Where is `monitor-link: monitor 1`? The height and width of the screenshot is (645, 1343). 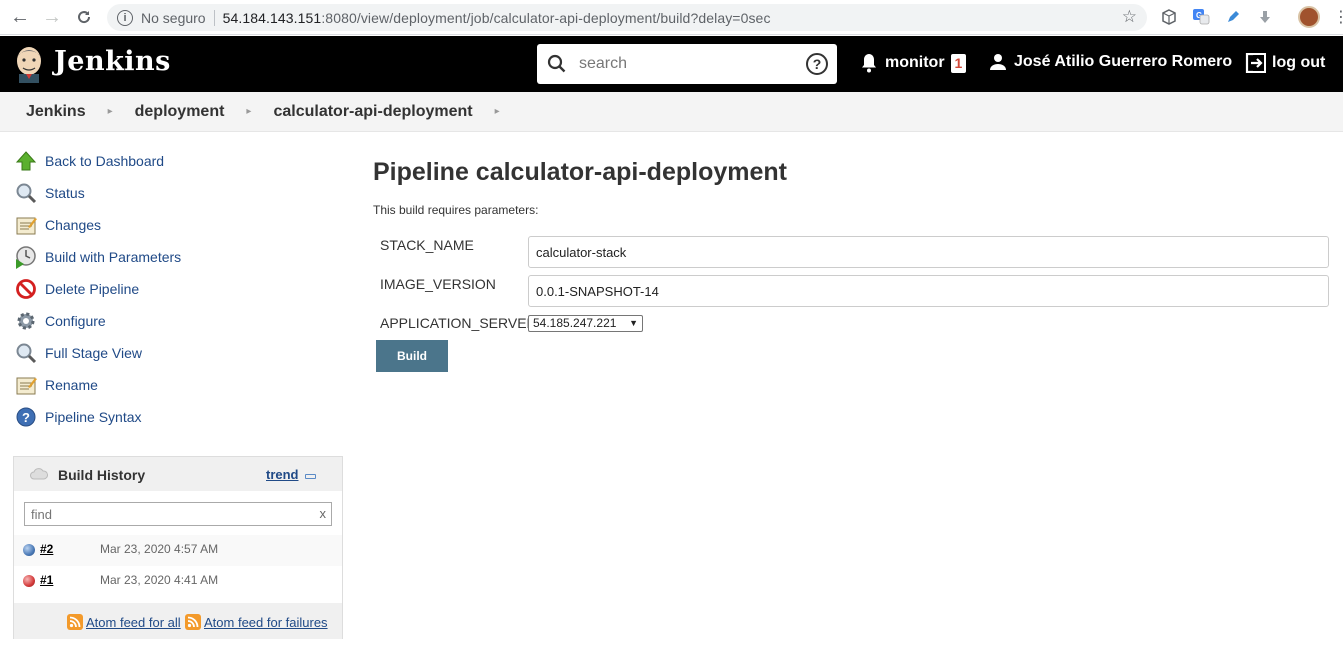 monitor-link: monitor 1 is located at coordinates (913, 63).